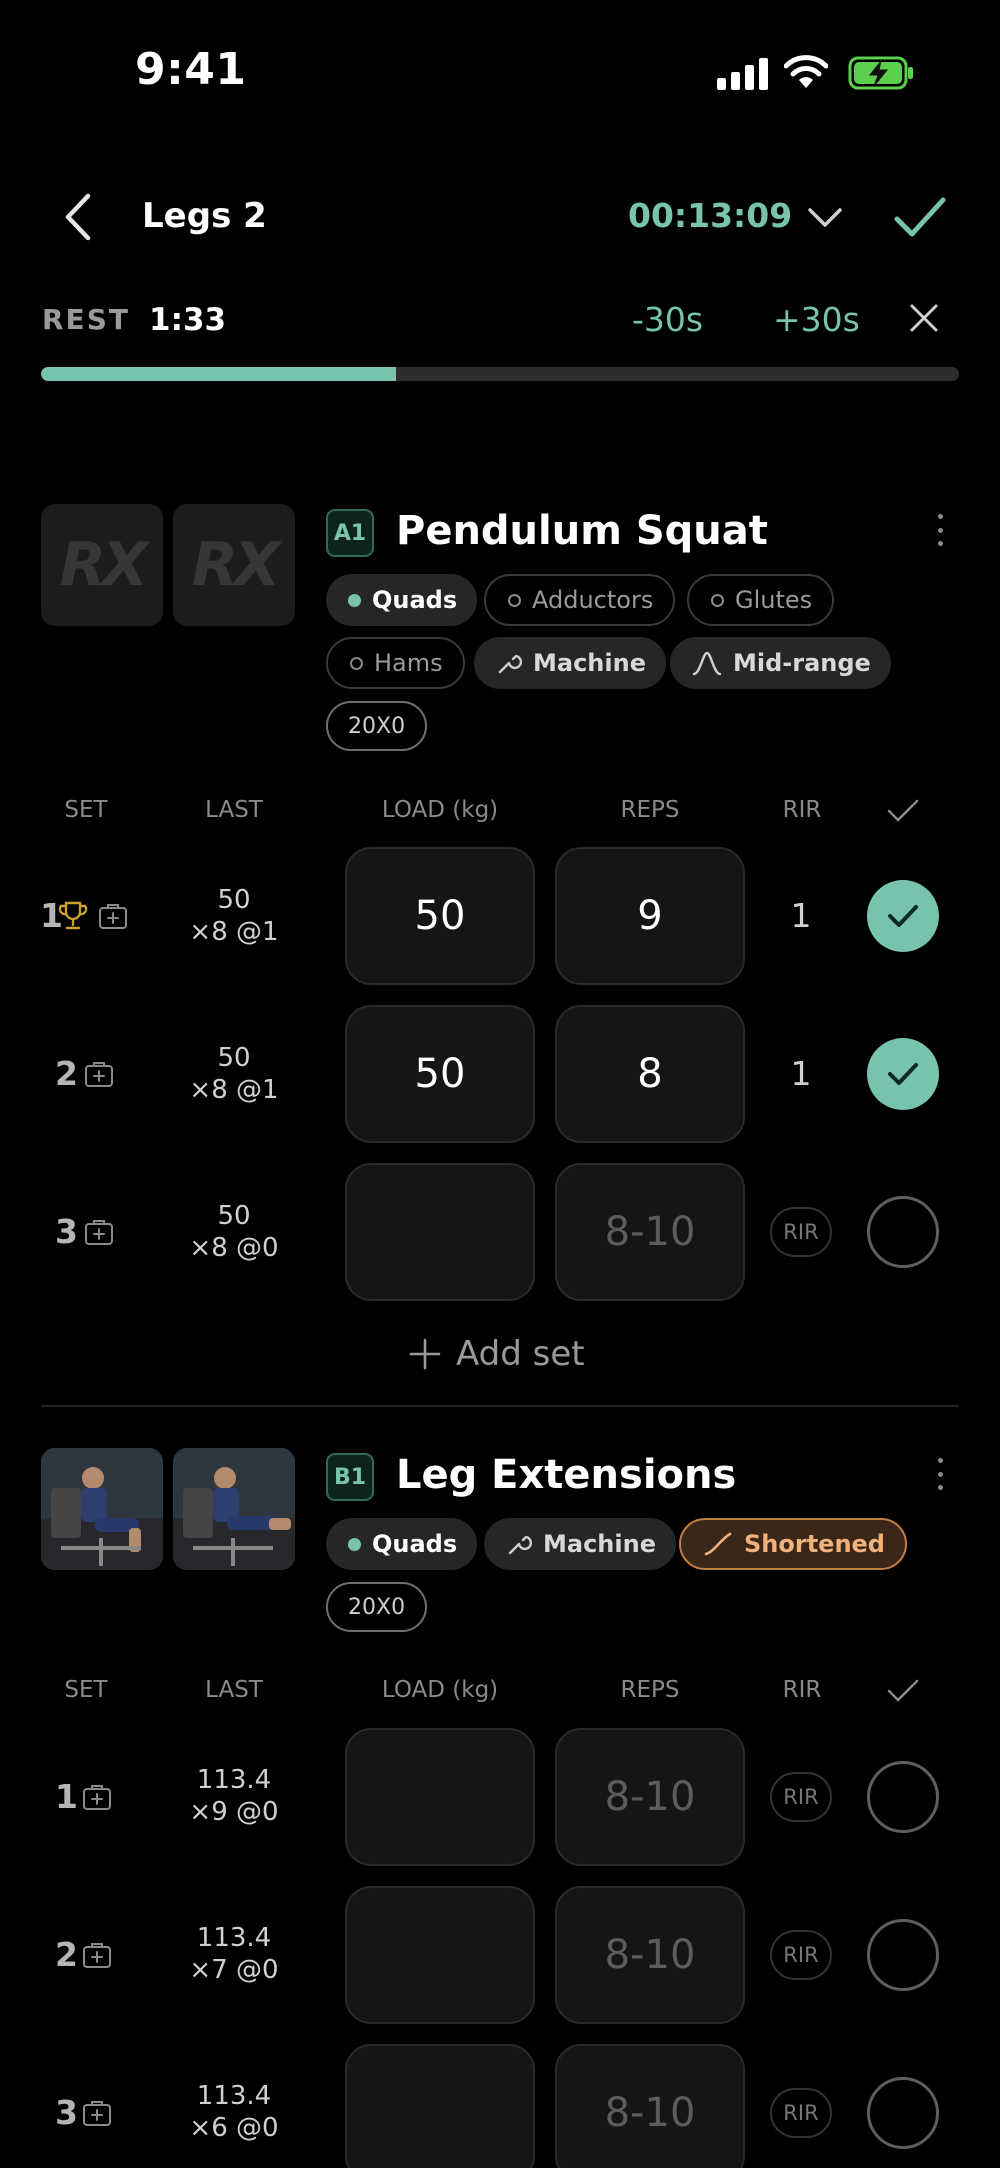 This screenshot has width=1000, height=2168. Describe the element at coordinates (66, 1796) in the screenshot. I see `set-number: 1` at that location.